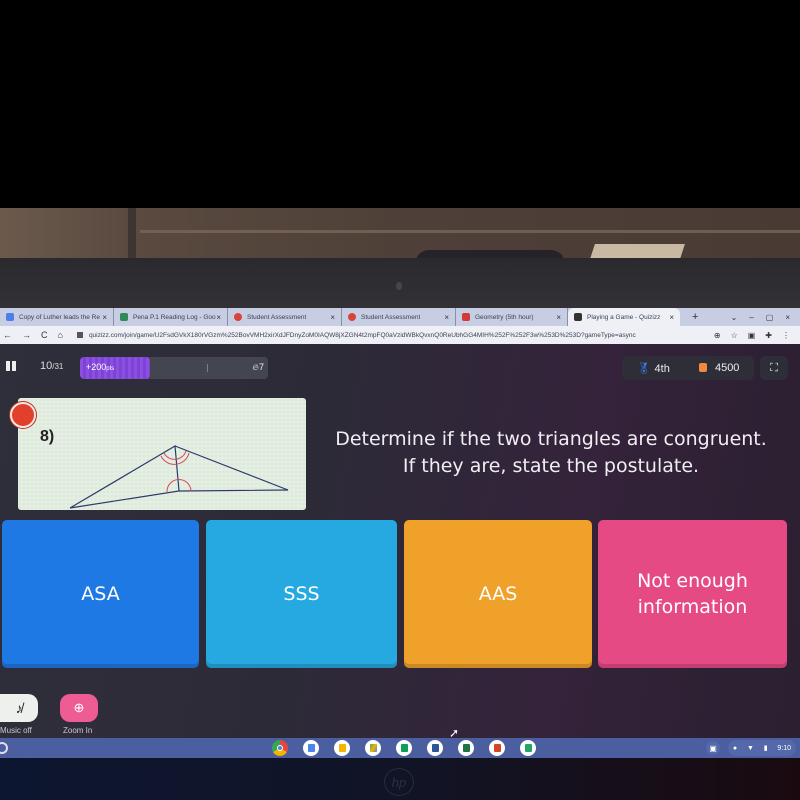  What do you see at coordinates (59, 317) in the screenshot?
I see `tab-label: Copy of Luther leads the Re` at bounding box center [59, 317].